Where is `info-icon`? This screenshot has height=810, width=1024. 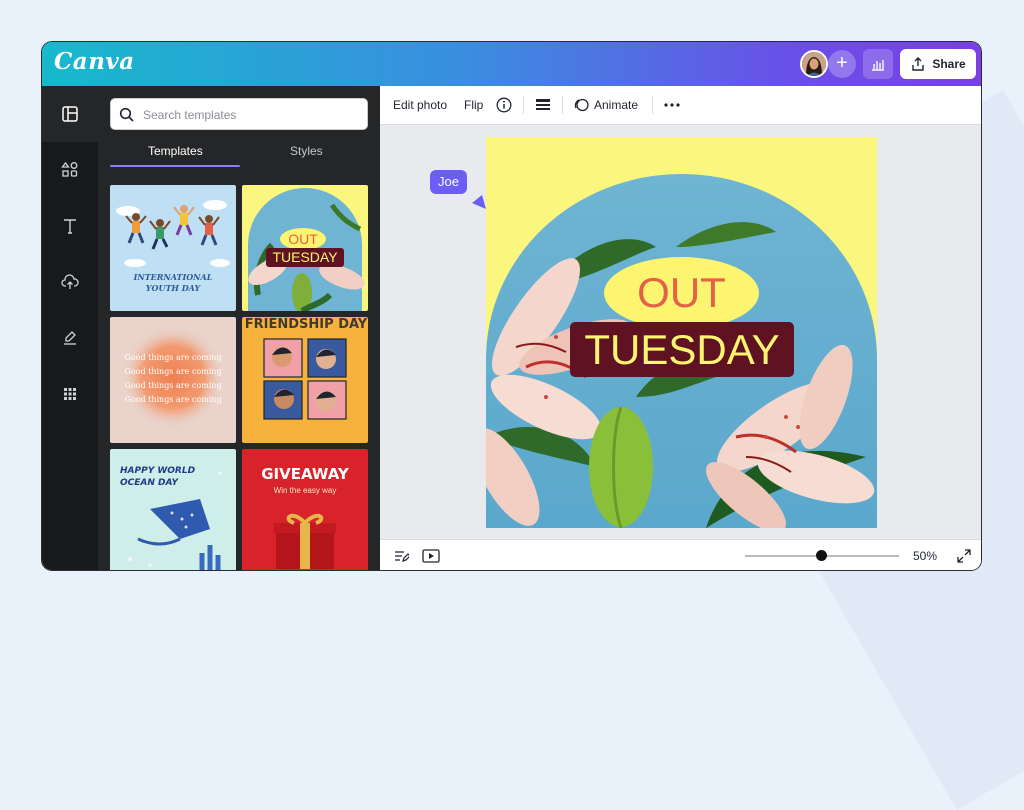
info-icon is located at coordinates (504, 105).